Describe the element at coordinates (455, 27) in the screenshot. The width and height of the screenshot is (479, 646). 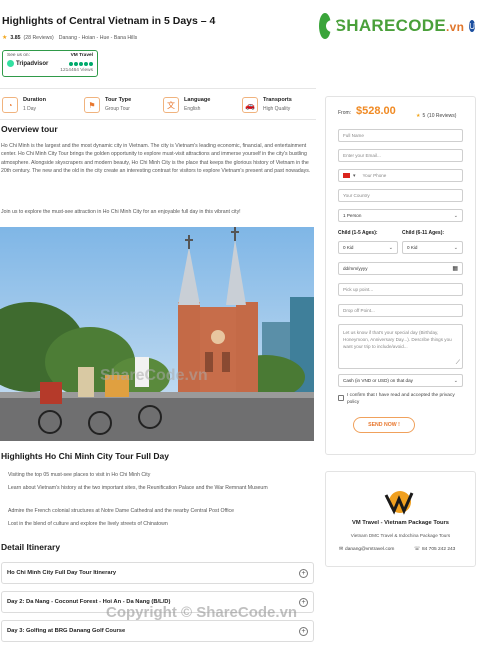
I see `brand-suffix: .vn` at that location.